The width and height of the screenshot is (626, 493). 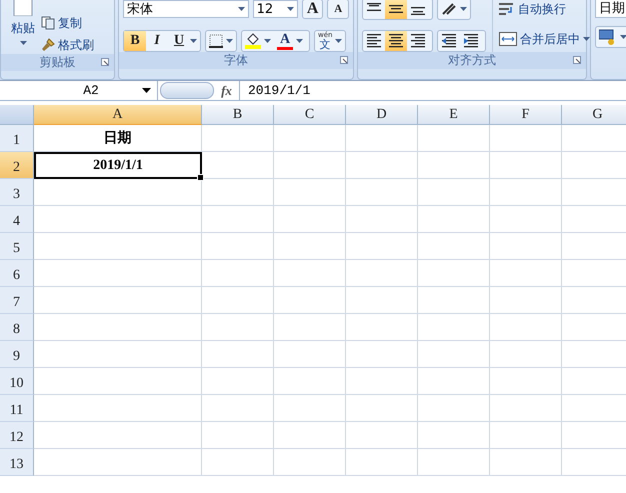 I want to click on align-left-icon, so click(x=374, y=41).